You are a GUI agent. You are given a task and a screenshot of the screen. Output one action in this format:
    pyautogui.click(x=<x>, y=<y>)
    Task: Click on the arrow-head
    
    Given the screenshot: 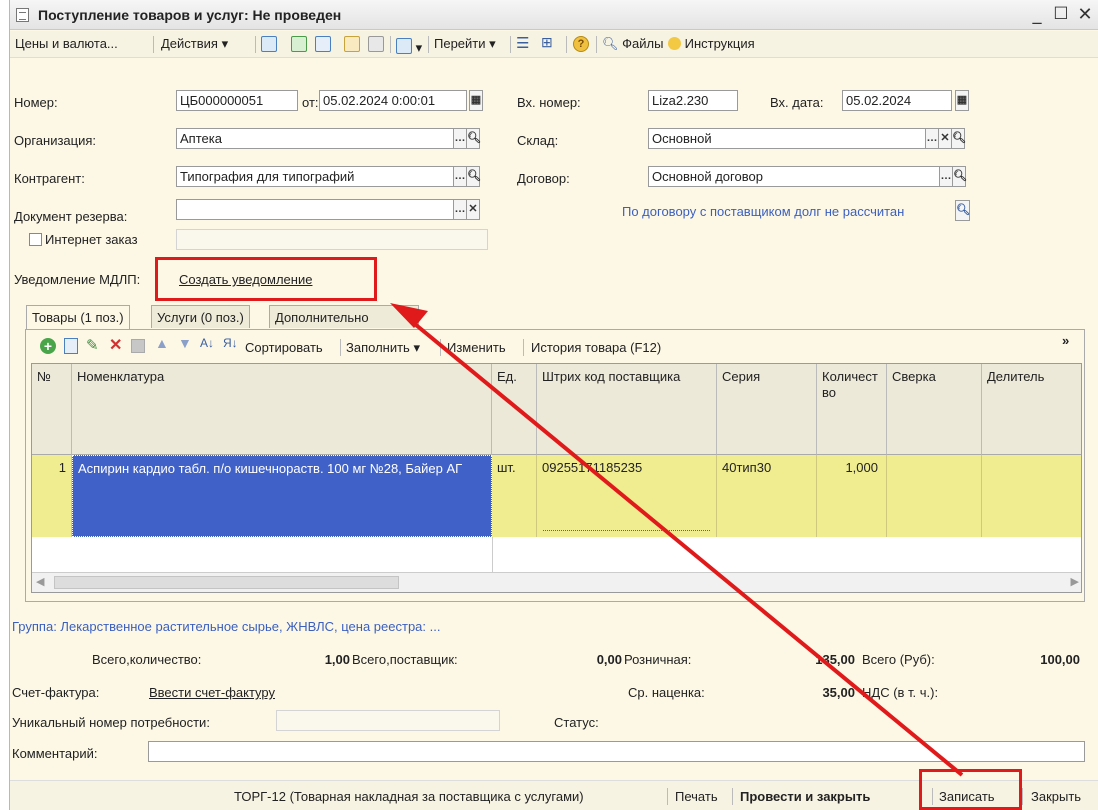 What is the action you would take?
    pyautogui.click(x=409, y=315)
    